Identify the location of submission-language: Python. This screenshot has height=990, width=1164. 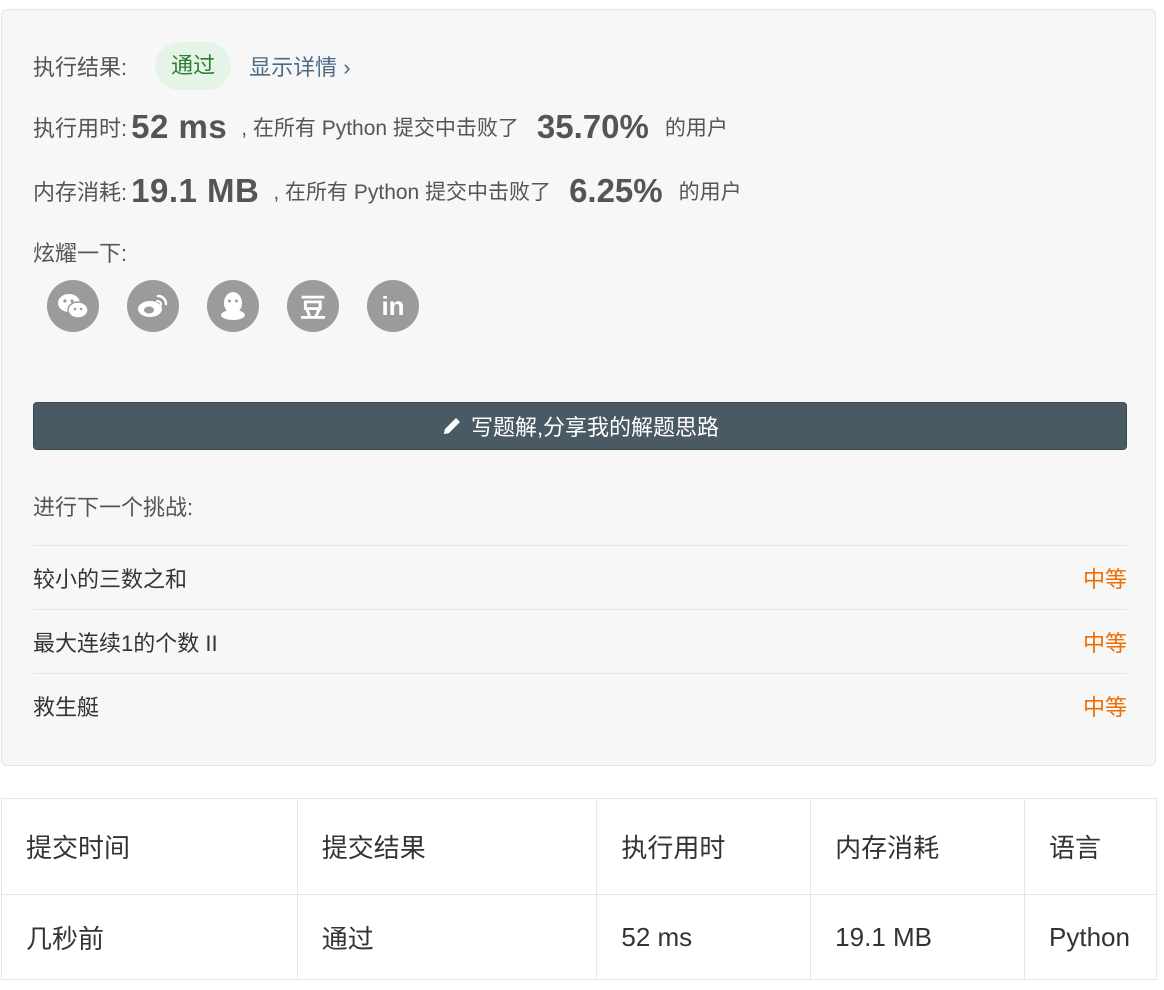
(1090, 937).